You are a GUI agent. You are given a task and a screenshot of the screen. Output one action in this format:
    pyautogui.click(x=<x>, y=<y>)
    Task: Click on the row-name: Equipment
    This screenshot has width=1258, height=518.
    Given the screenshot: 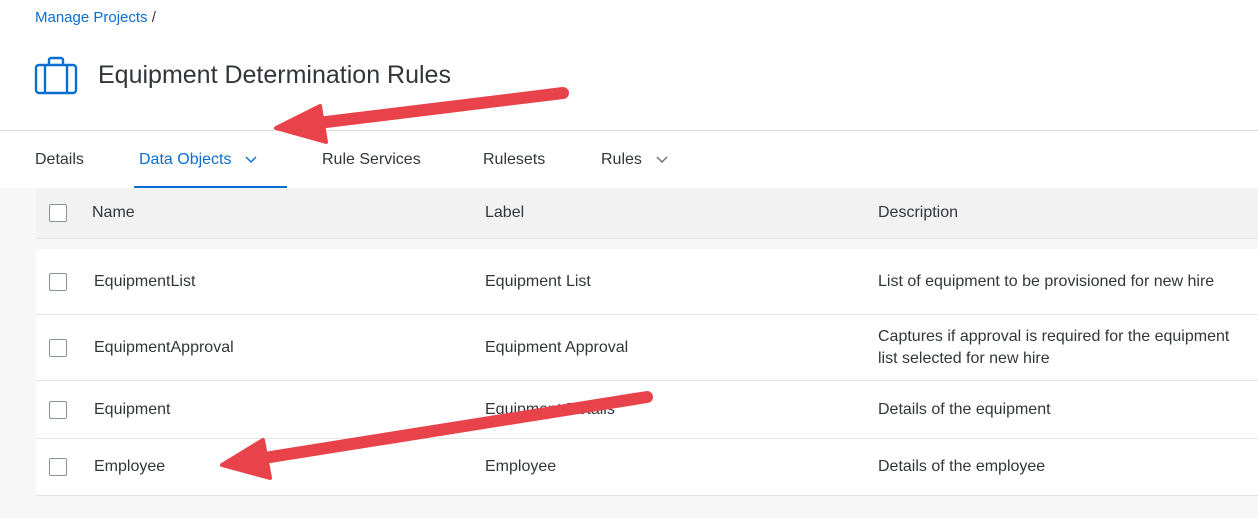 What is the action you would take?
    pyautogui.click(x=132, y=409)
    